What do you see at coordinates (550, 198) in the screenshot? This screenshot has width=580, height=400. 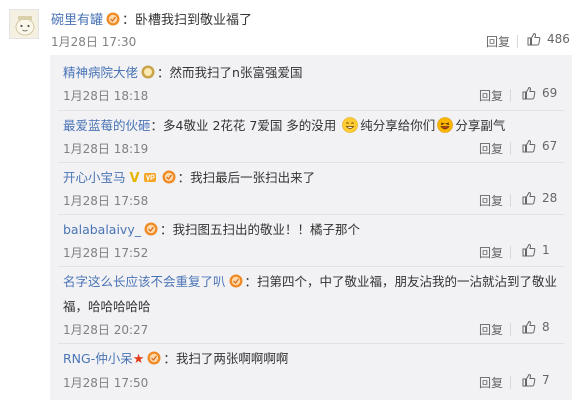 I see `like-count: 28` at bounding box center [550, 198].